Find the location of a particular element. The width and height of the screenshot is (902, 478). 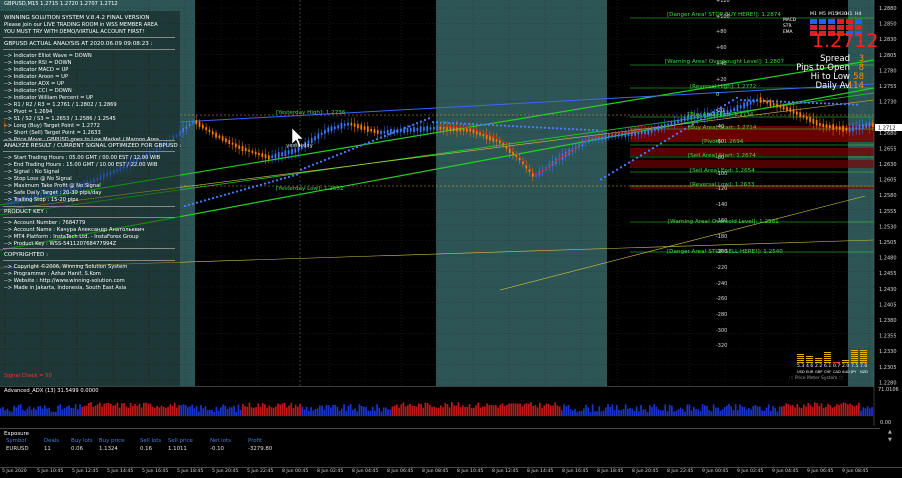

strength-value: 6.1 is located at coordinates (828, 366).